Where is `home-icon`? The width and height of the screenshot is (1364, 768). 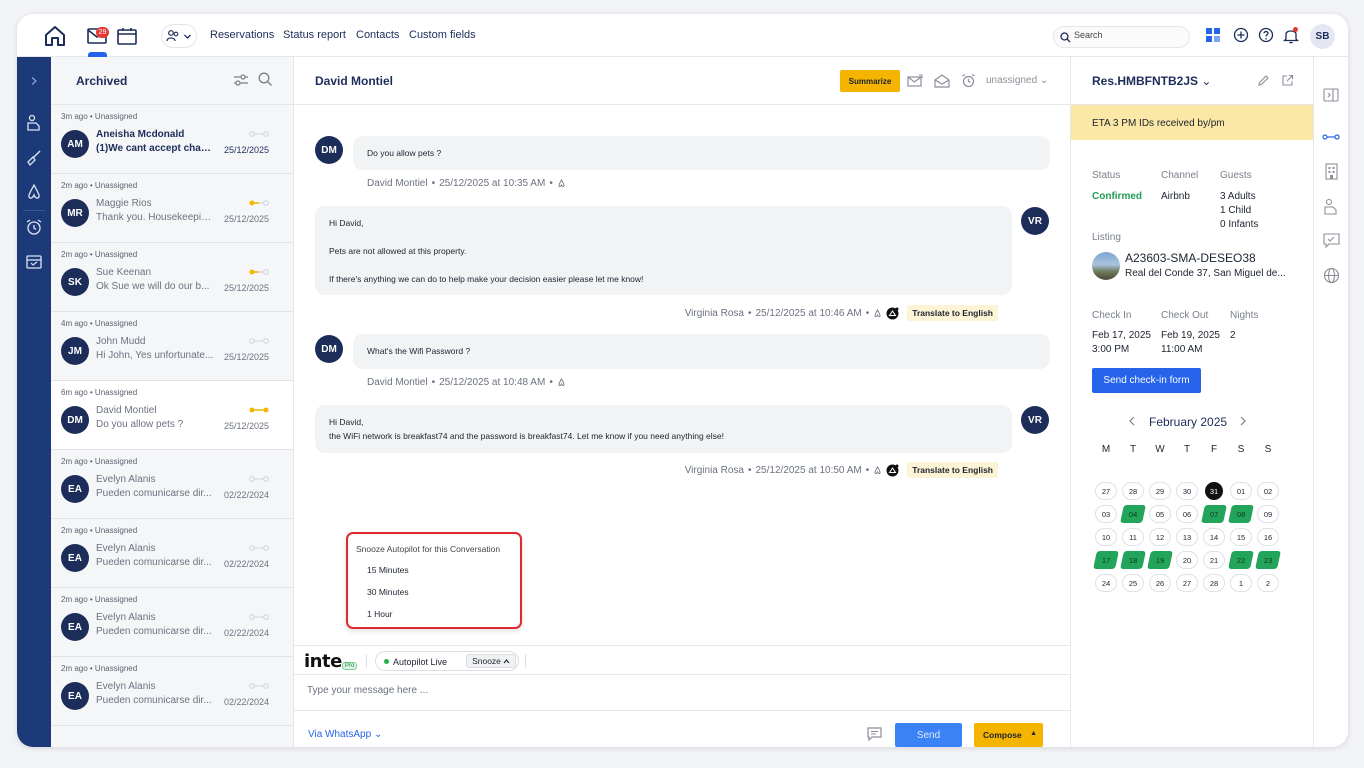
home-icon is located at coordinates (55, 36).